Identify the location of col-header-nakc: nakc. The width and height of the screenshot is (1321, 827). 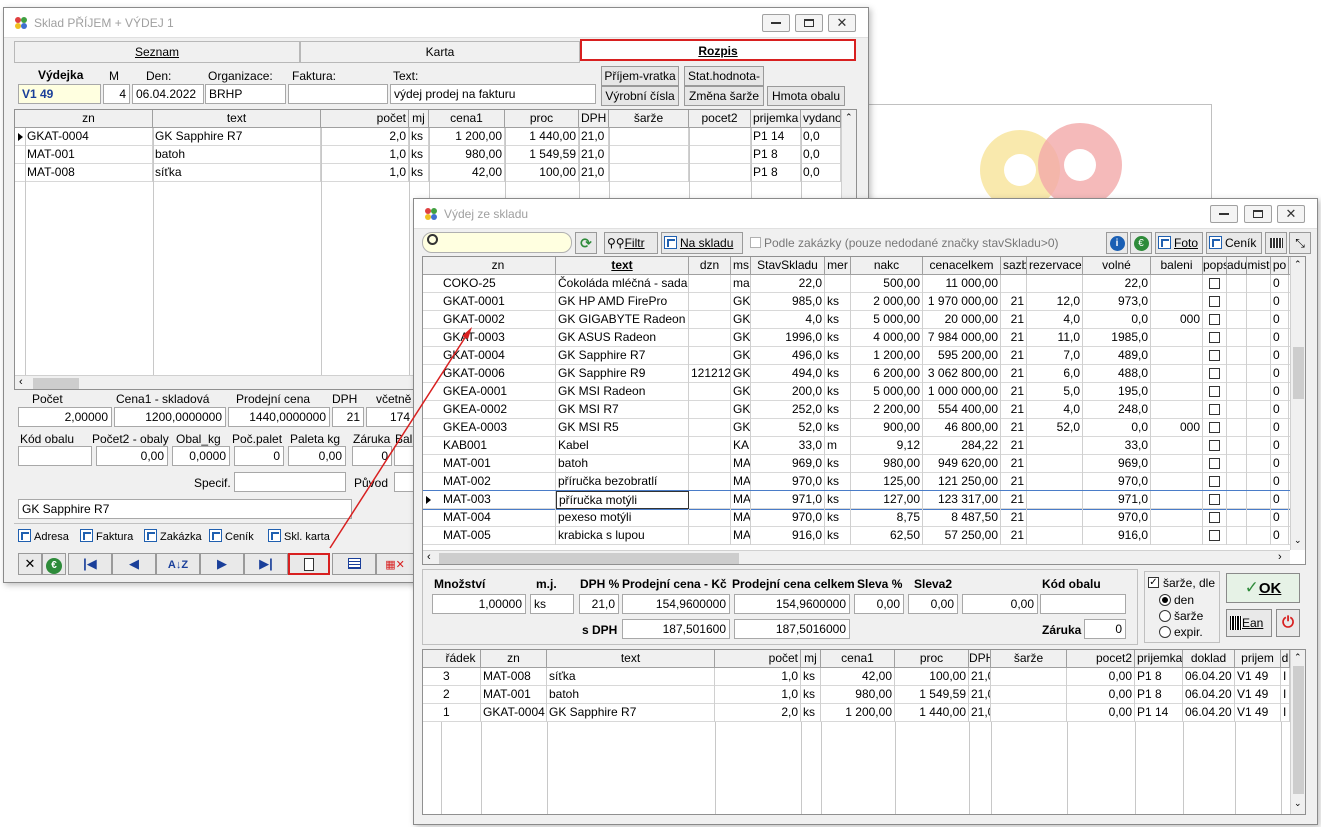
(887, 266).